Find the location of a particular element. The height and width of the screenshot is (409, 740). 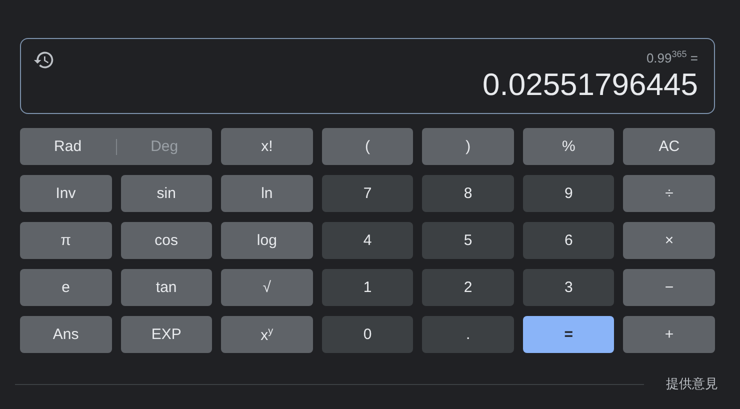

function-key: tan is located at coordinates (166, 287).